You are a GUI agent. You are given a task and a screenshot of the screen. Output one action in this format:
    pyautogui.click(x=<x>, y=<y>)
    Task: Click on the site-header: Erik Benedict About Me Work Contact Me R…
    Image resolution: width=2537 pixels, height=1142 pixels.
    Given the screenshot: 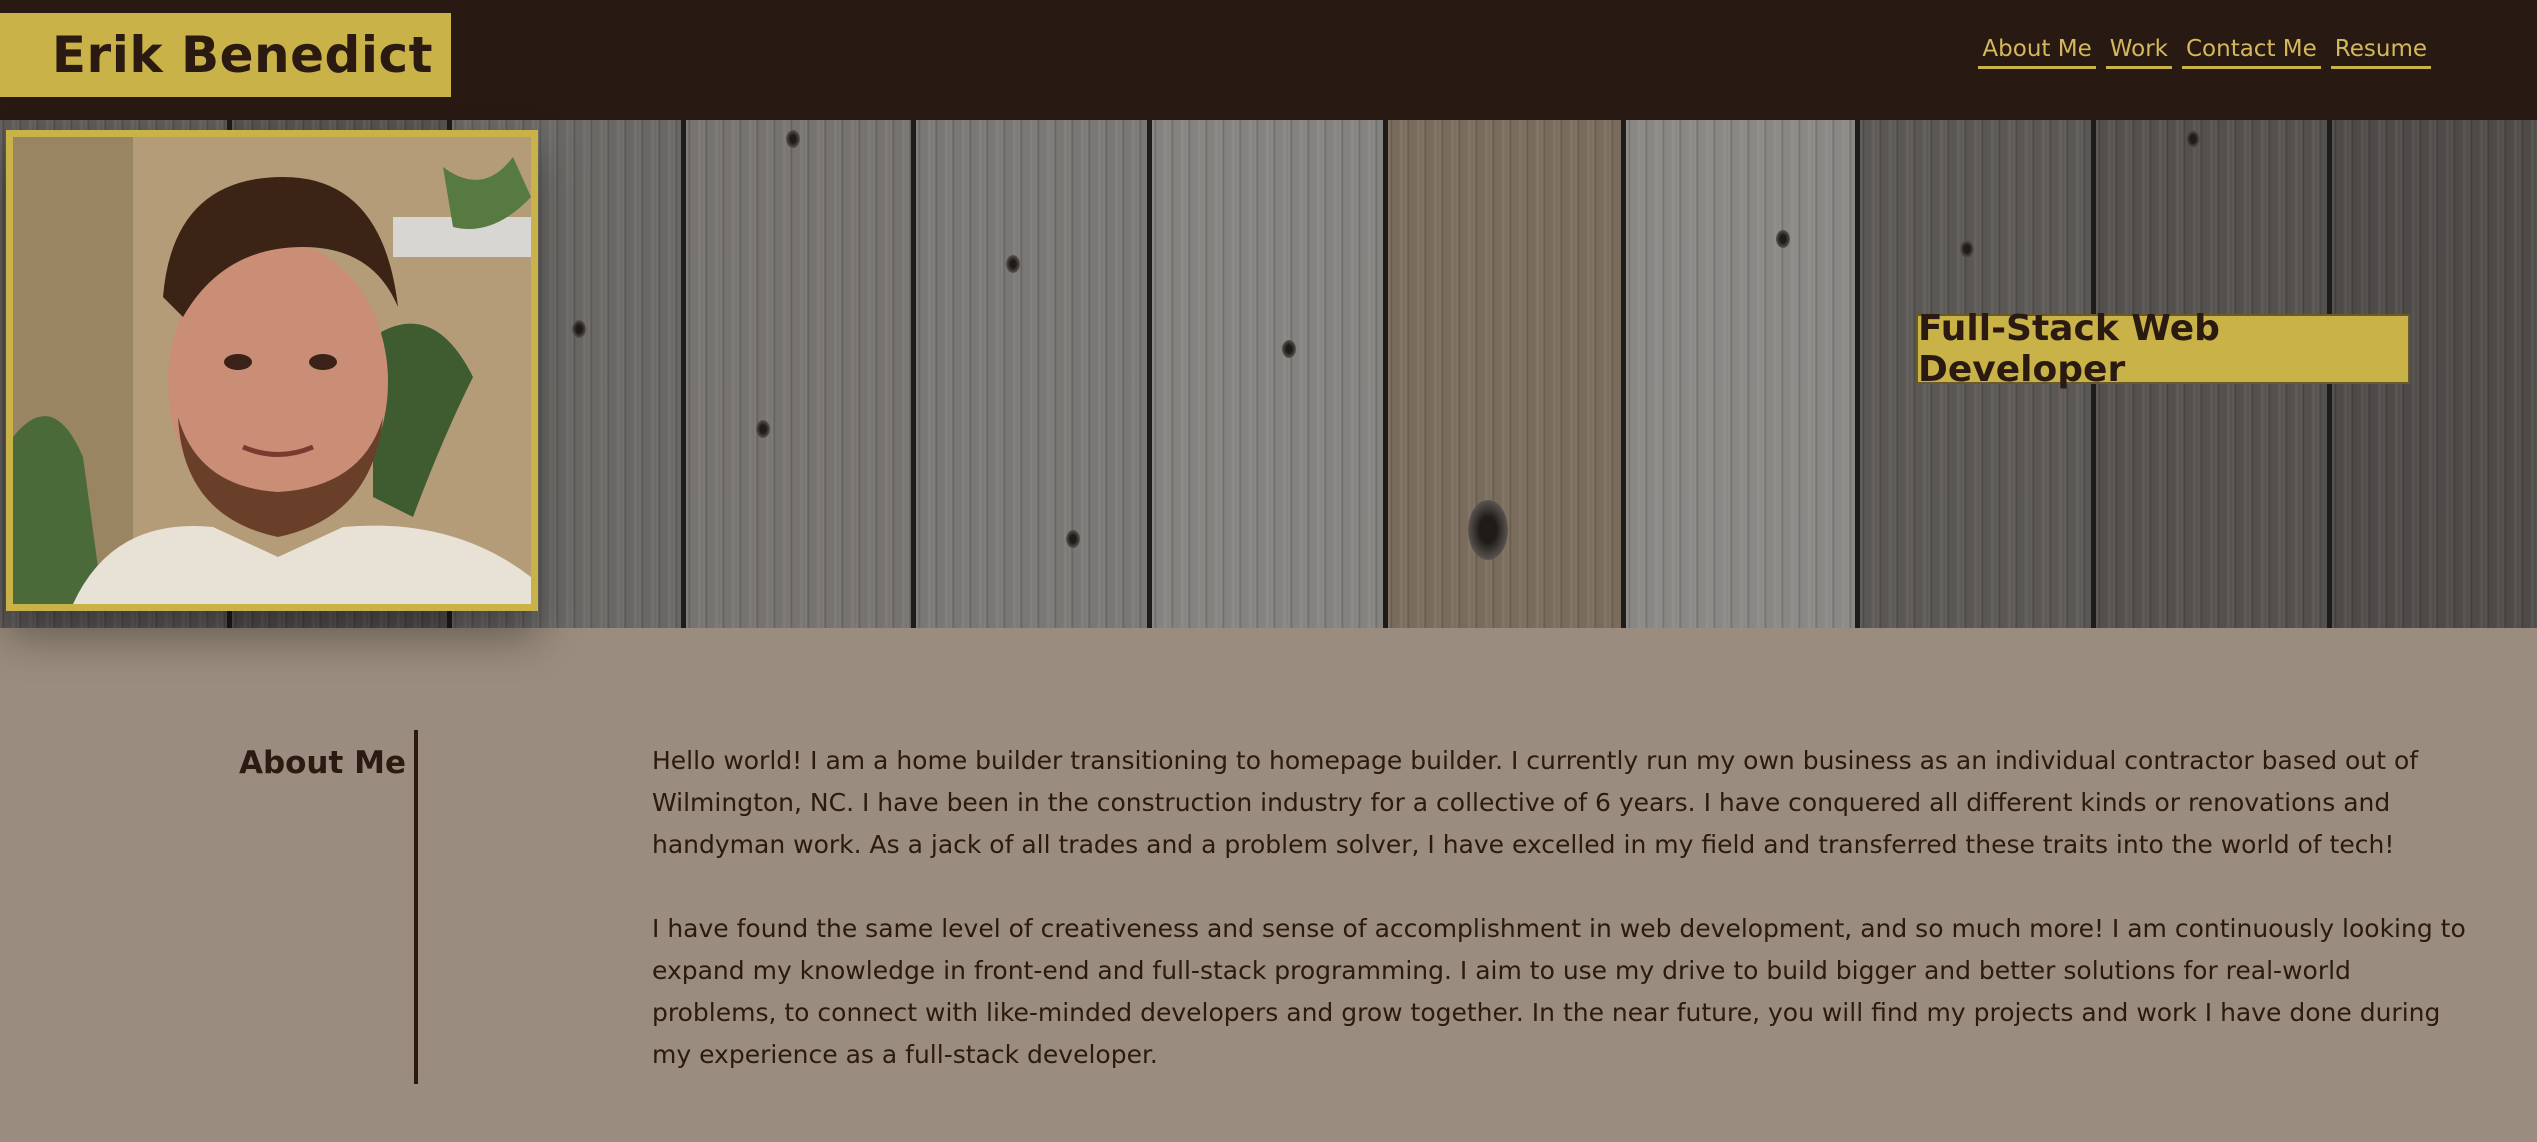 What is the action you would take?
    pyautogui.click(x=1268, y=60)
    